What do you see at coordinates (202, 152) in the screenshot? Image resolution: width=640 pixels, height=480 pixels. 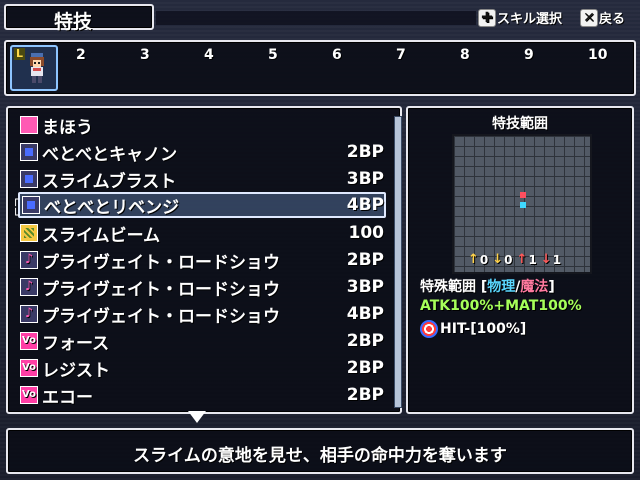 I see `skill-row: べとべとキャノン 2BP` at bounding box center [202, 152].